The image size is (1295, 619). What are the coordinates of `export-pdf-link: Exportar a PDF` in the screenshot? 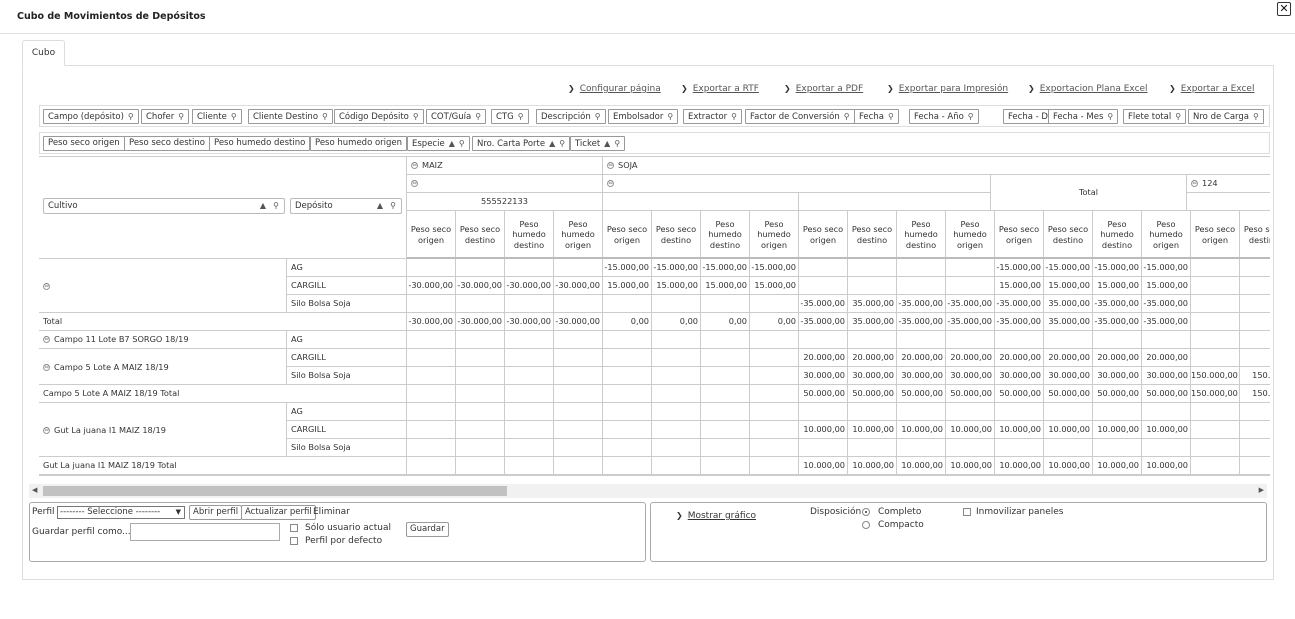 It's located at (823, 89).